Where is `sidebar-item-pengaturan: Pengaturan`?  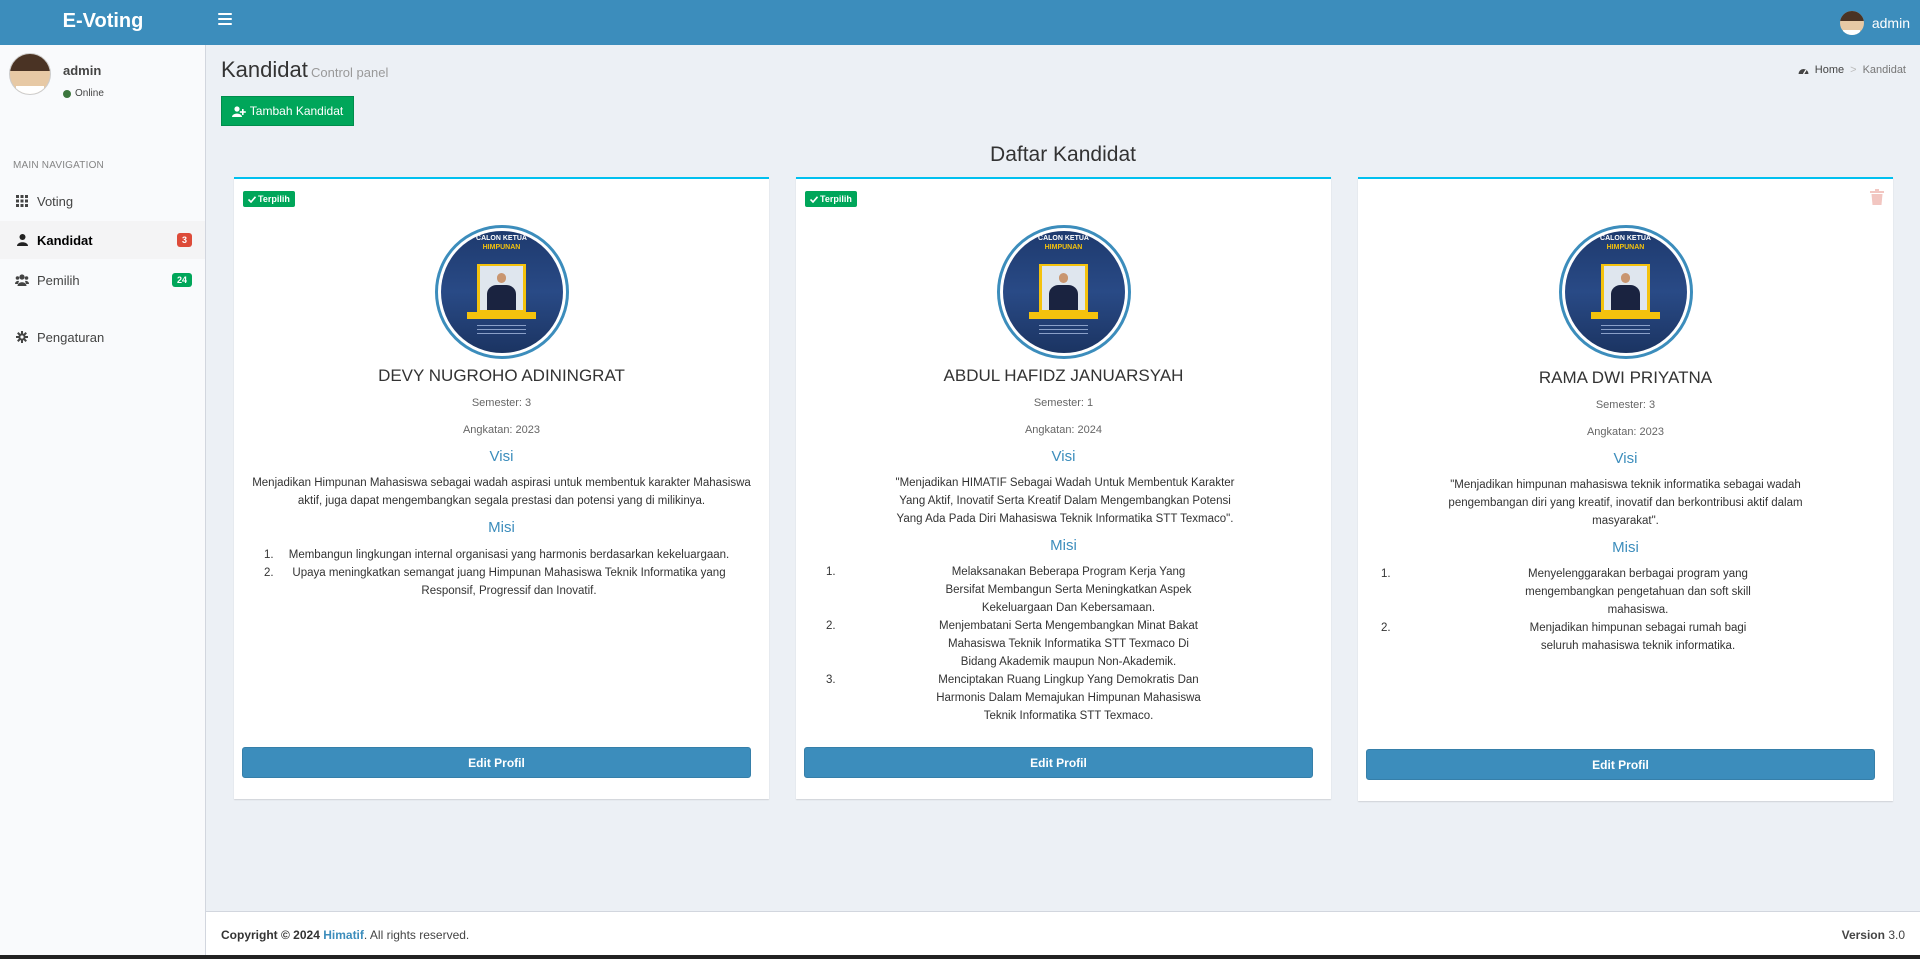
sidebar-item-pengaturan: Pengaturan is located at coordinates (102, 337).